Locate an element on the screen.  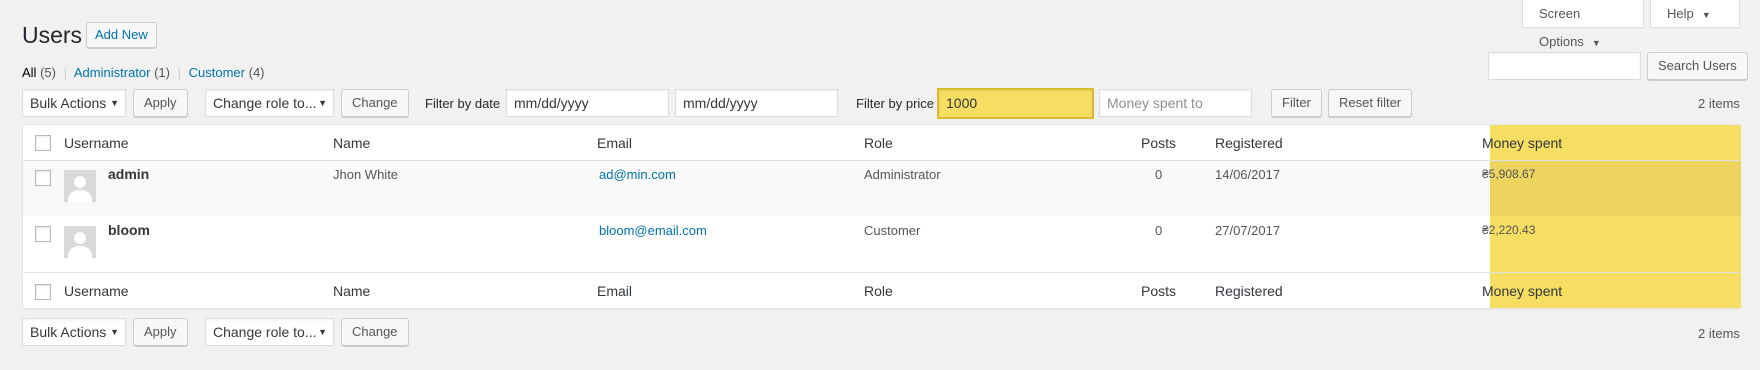
date-from-input: mm/dd/yyyy is located at coordinates (587, 103).